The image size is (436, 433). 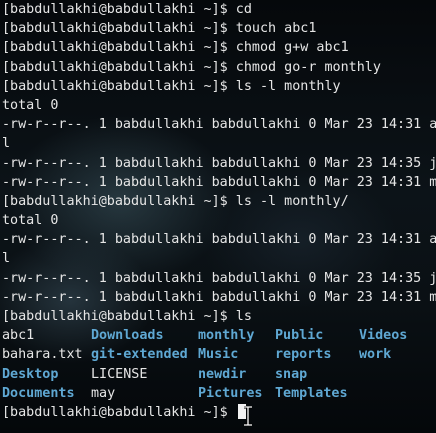 I want to click on ls-entry-dir: monthly, so click(x=226, y=336).